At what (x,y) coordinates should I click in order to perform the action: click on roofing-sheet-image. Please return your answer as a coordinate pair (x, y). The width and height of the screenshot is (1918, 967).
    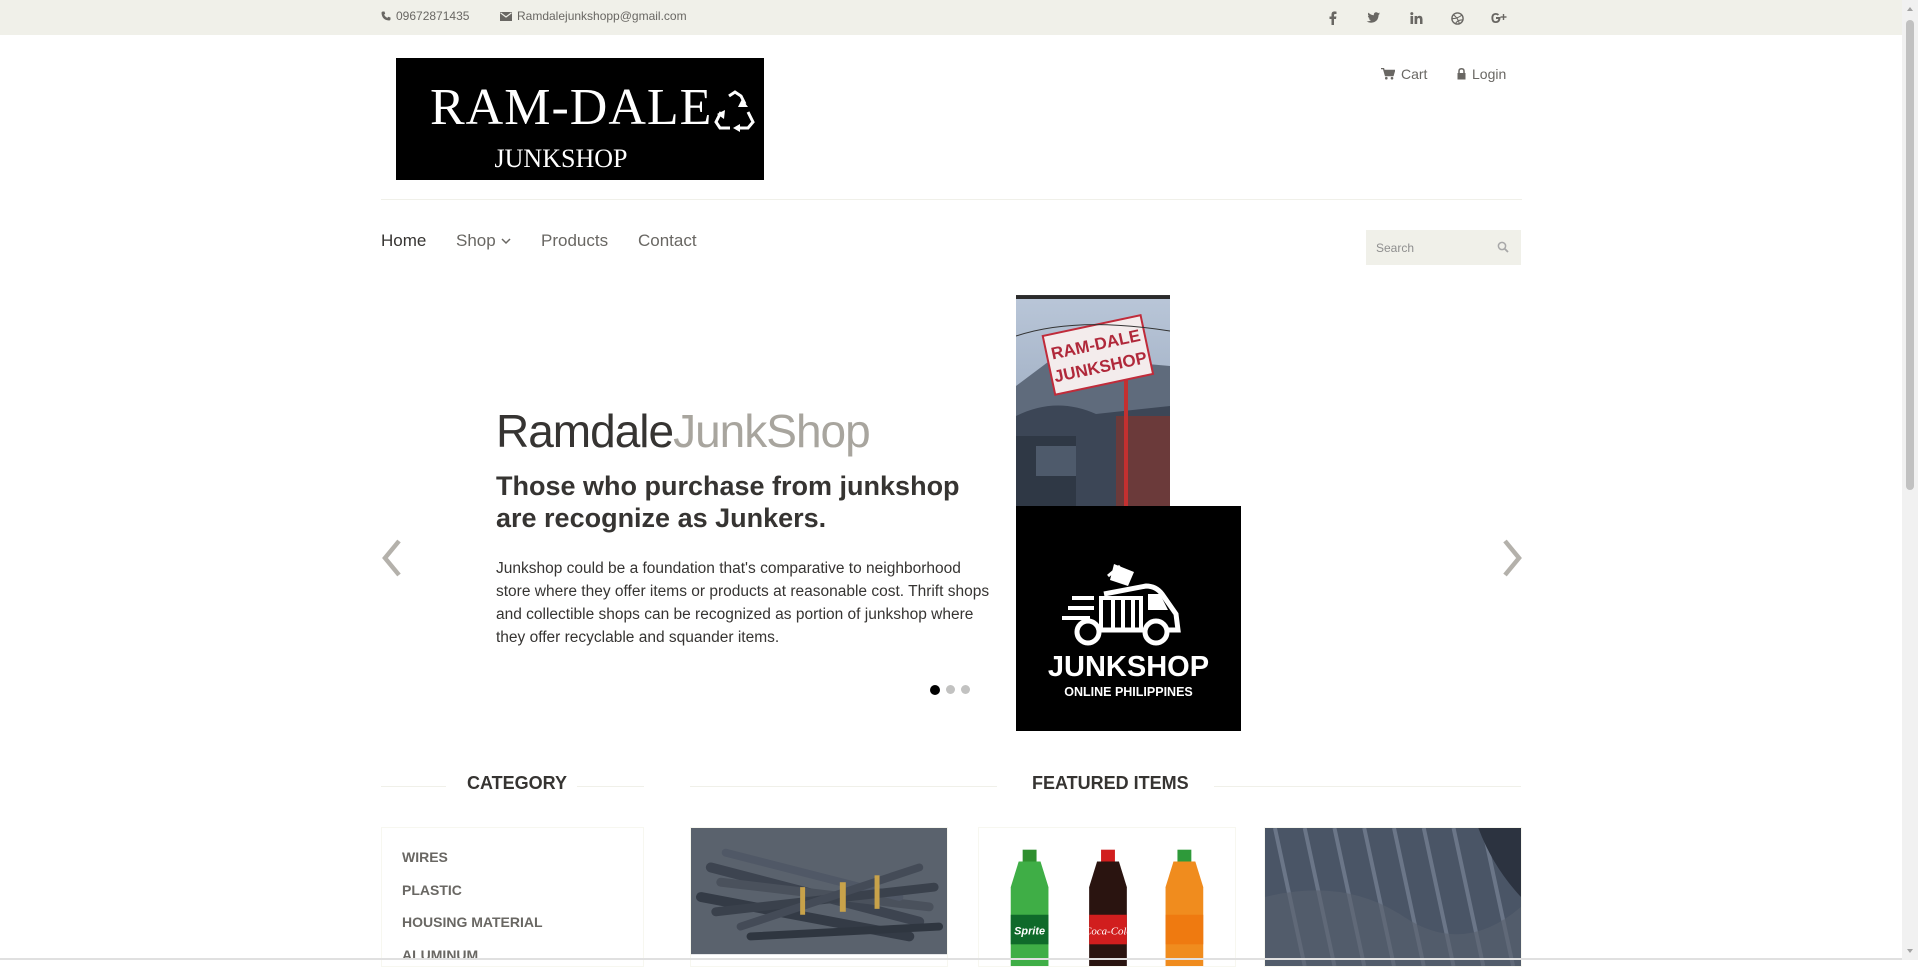
    Looking at the image, I should click on (1393, 897).